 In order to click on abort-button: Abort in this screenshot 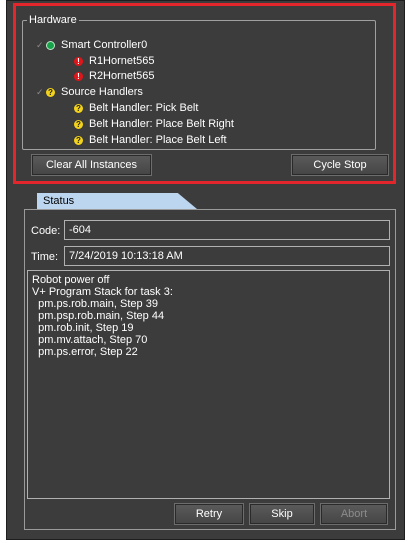, I will do `click(354, 514)`.